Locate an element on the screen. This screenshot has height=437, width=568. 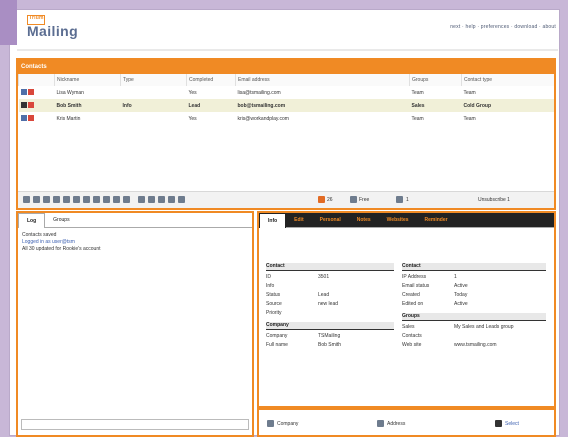
toolbar-remove-icon is located at coordinates (36, 199).